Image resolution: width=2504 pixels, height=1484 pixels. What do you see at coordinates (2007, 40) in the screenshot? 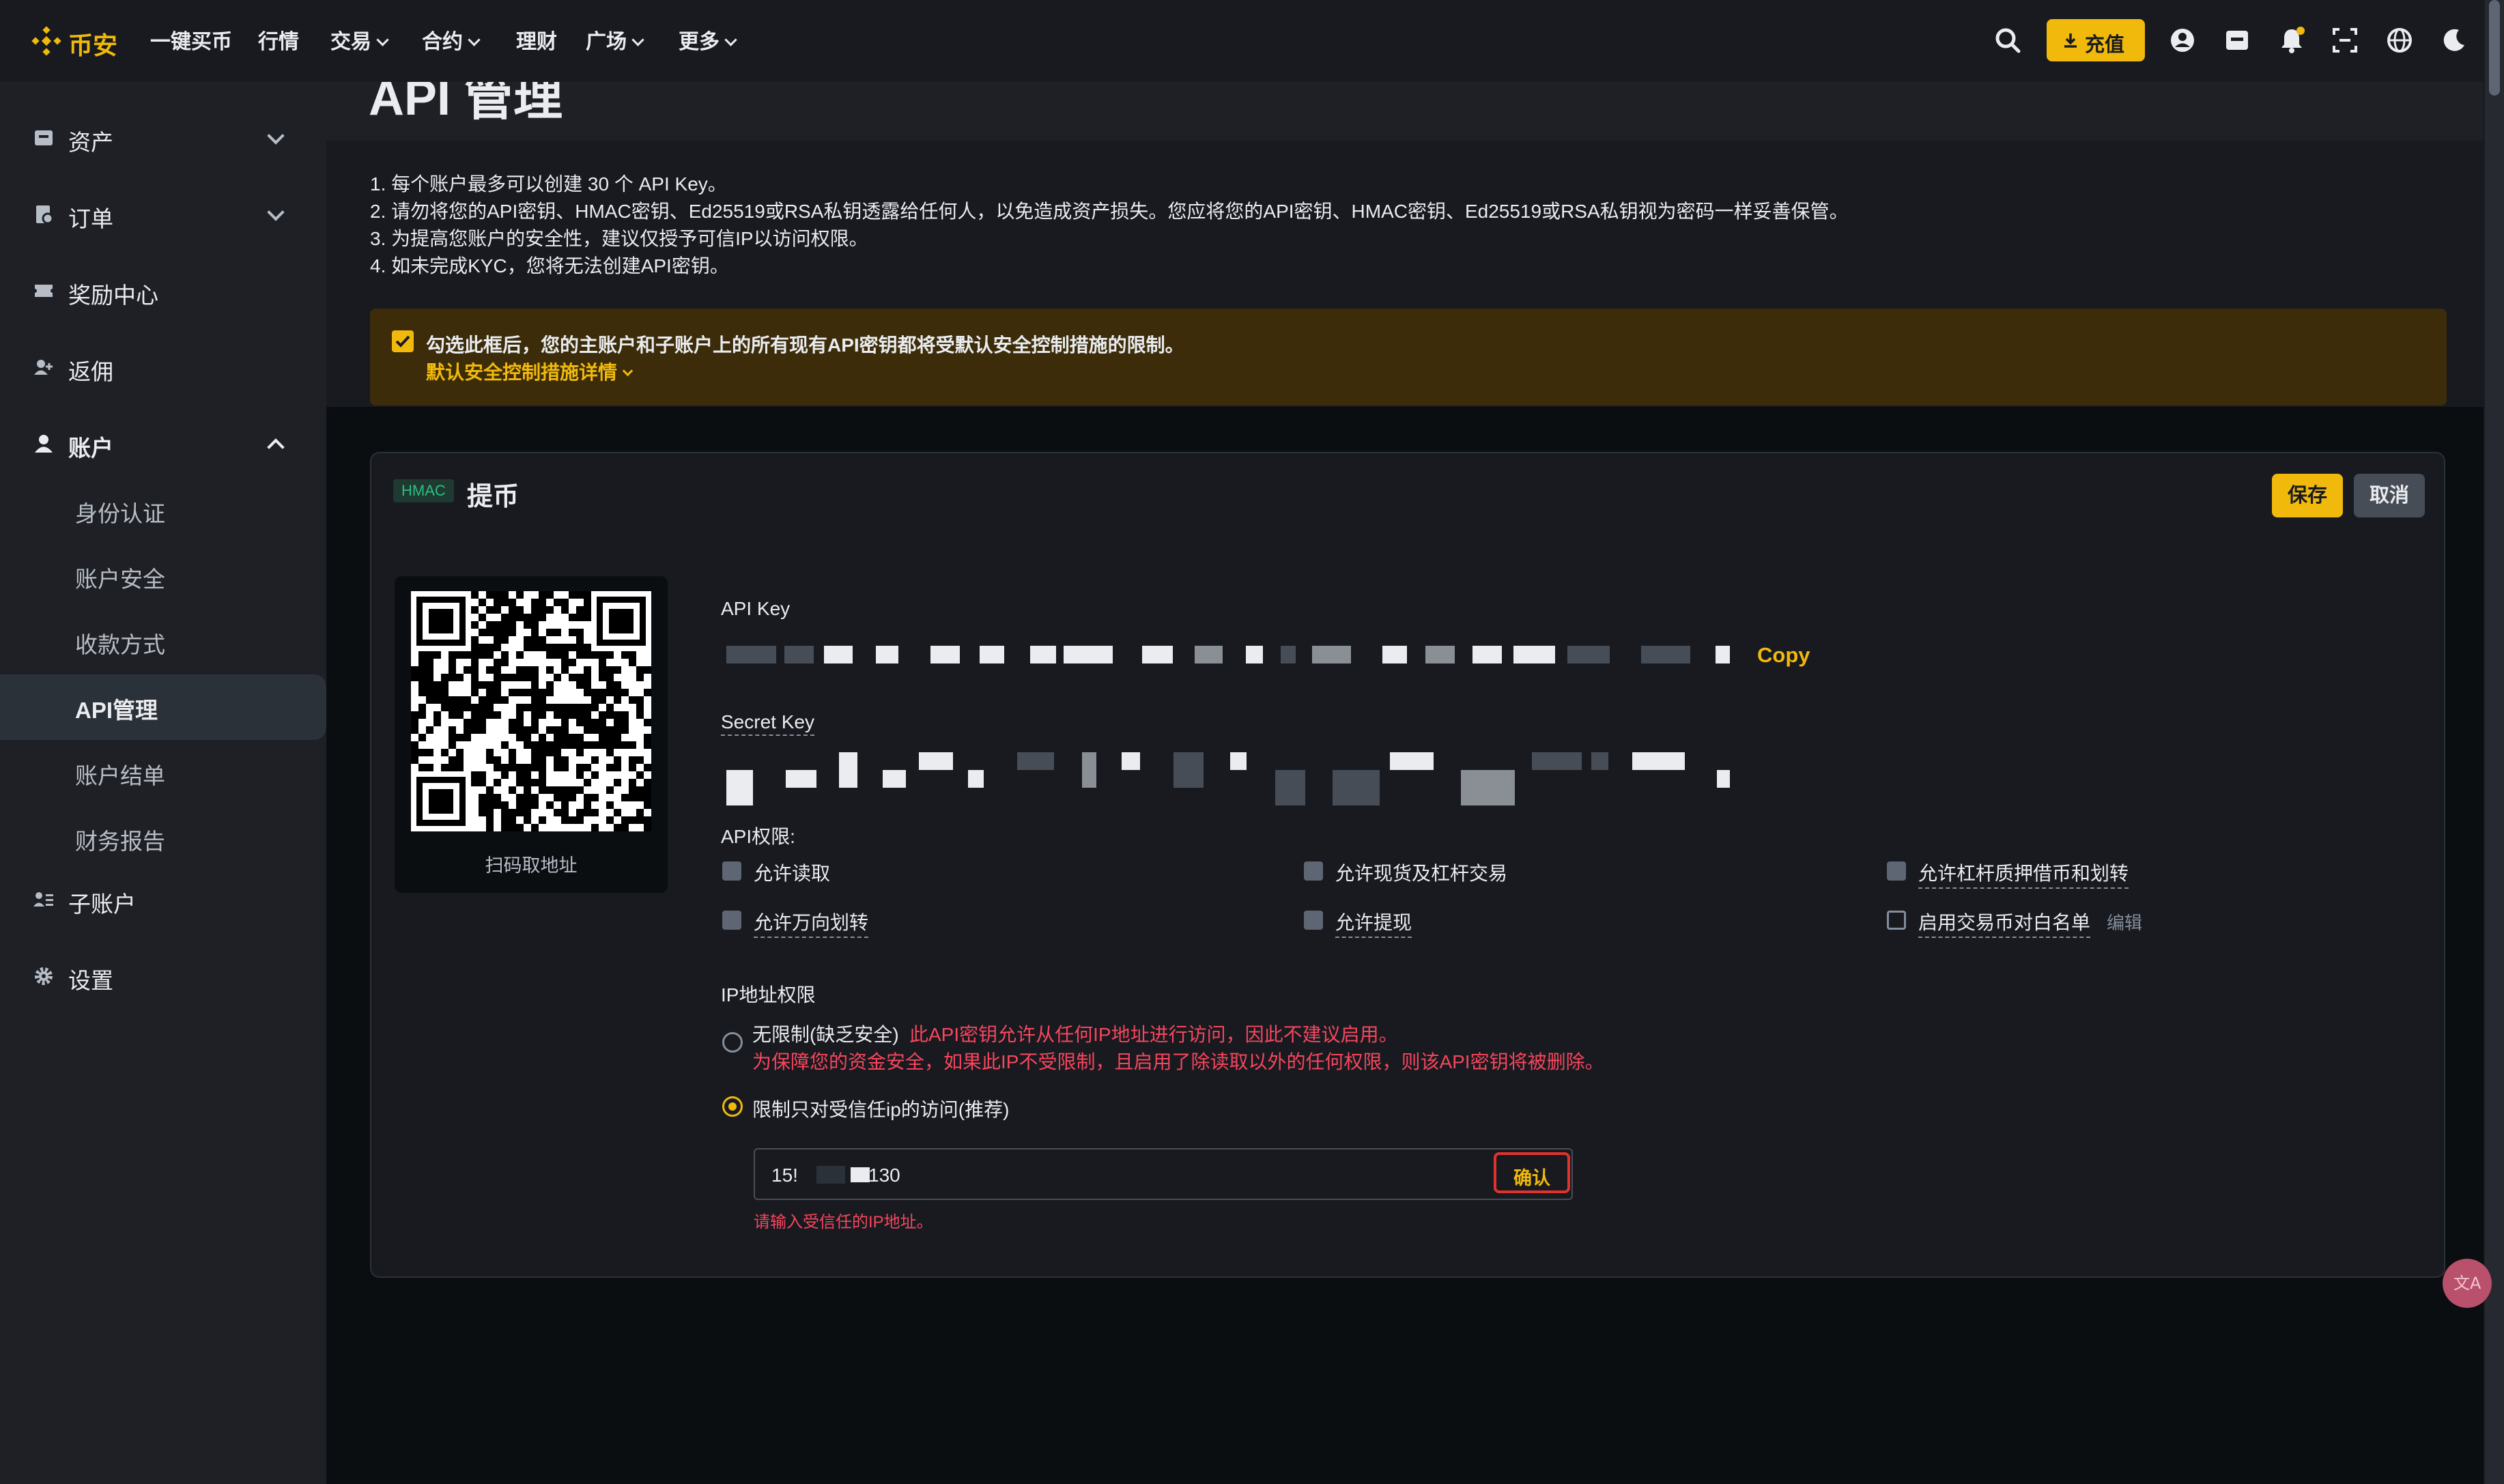
I see `search-icon` at bounding box center [2007, 40].